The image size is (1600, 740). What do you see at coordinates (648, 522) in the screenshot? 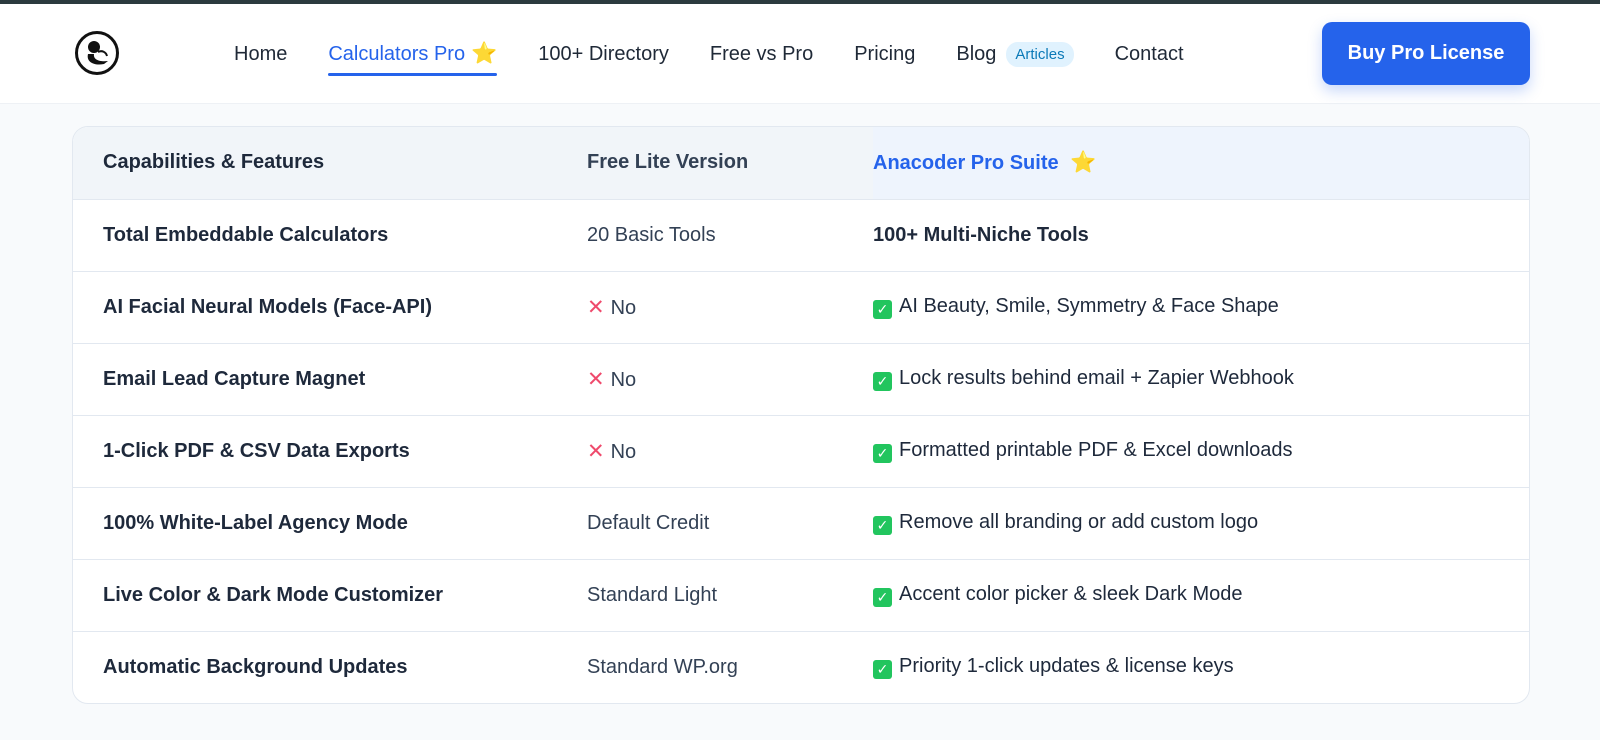
I see `free-value: Default Credit` at bounding box center [648, 522].